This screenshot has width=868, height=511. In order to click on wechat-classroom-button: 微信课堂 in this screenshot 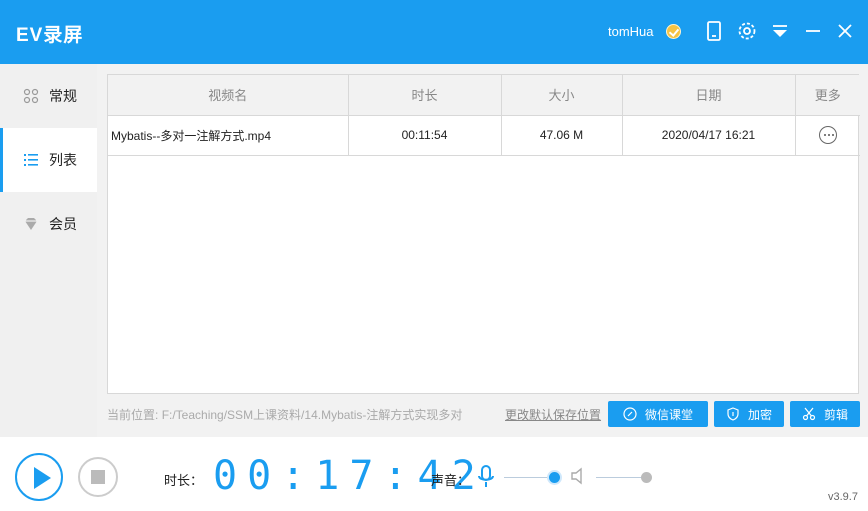, I will do `click(658, 414)`.